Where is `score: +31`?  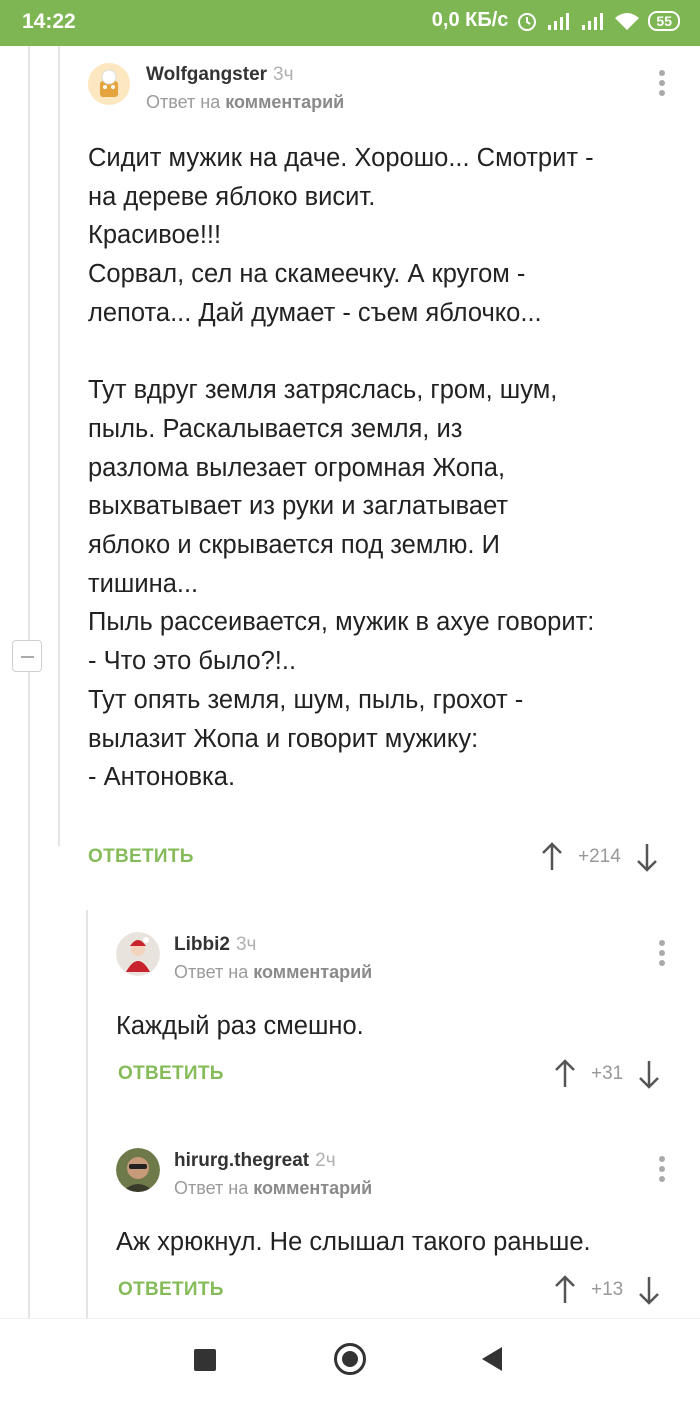
score: +31 is located at coordinates (607, 1073).